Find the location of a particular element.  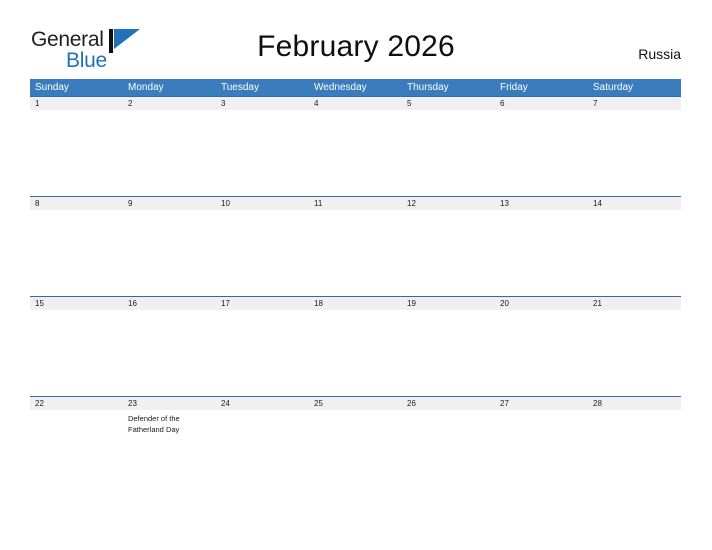

day-number-band: 8 9 10 11 12 13 14 is located at coordinates (355, 203).